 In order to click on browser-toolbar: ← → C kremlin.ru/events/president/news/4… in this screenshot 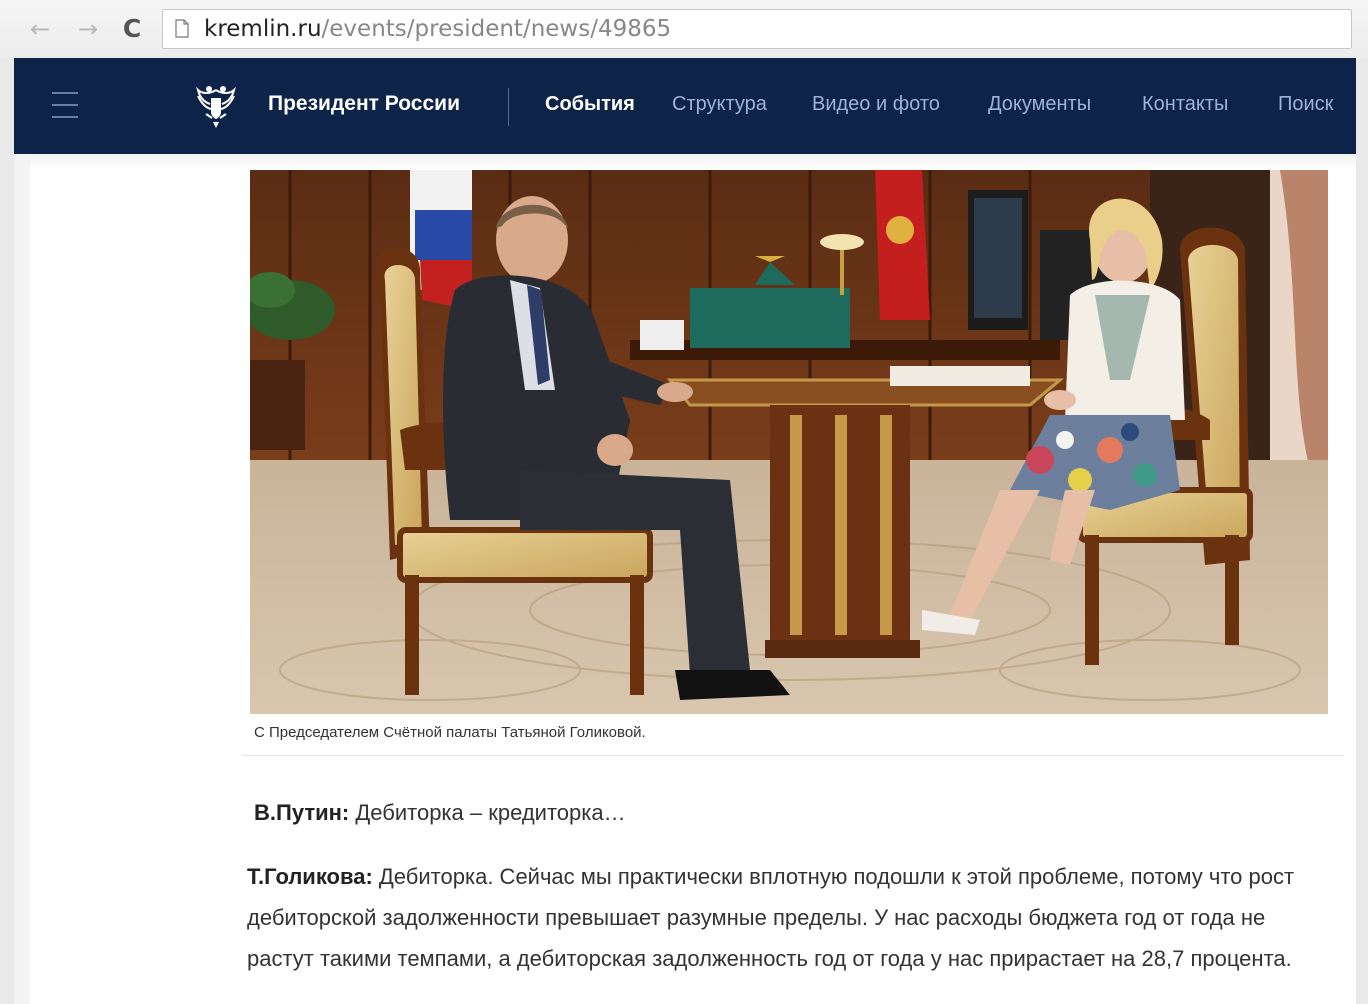, I will do `click(684, 29)`.